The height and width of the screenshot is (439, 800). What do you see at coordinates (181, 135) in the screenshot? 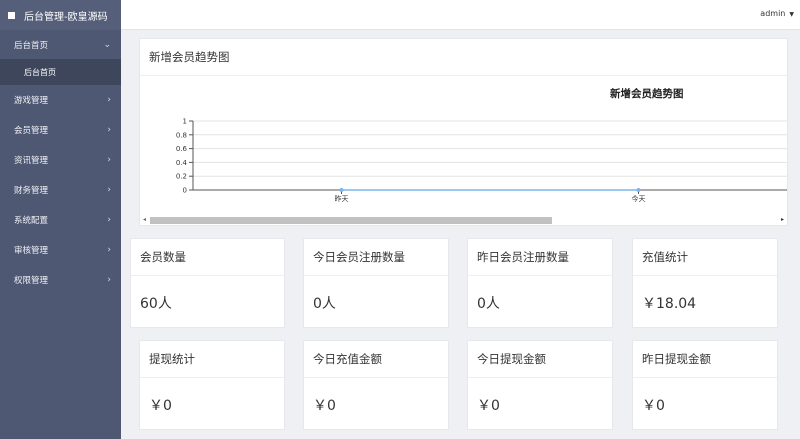
I see `y-tick-label: 0.8` at bounding box center [181, 135].